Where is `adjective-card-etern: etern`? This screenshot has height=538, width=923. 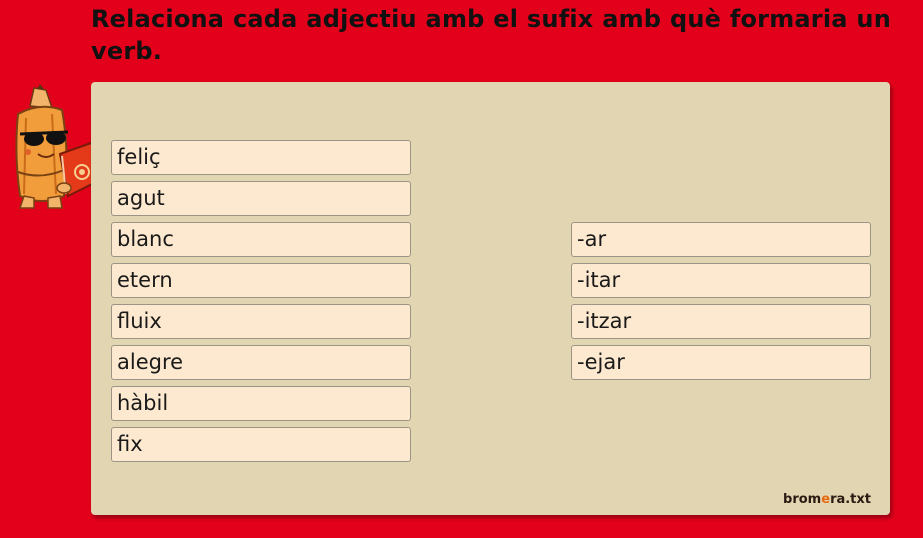 adjective-card-etern: etern is located at coordinates (261, 280).